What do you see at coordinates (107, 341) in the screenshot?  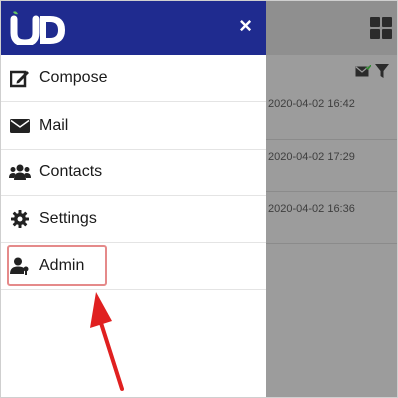 I see `pointer-arrow` at bounding box center [107, 341].